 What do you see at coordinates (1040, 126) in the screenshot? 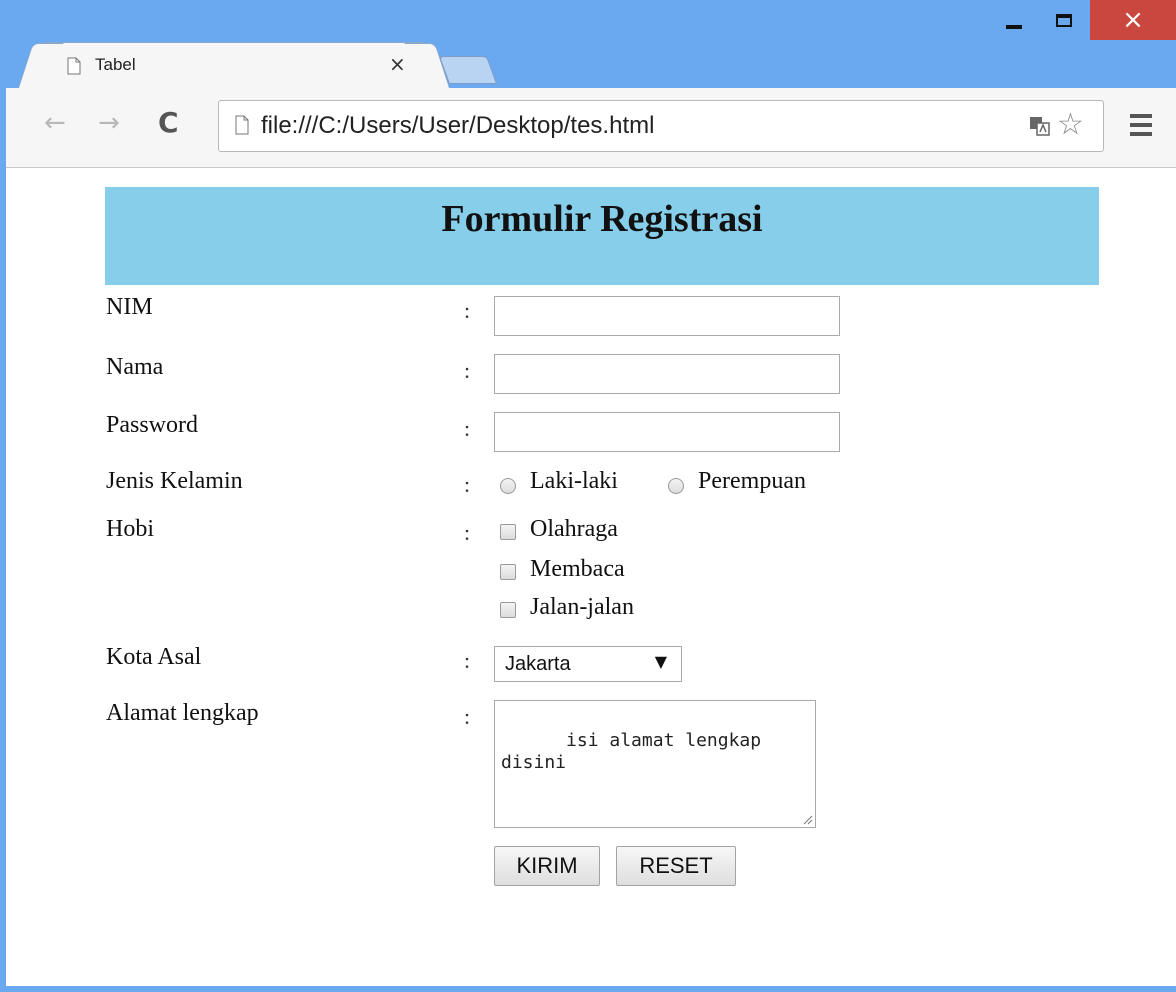
I see `translate-icon` at bounding box center [1040, 126].